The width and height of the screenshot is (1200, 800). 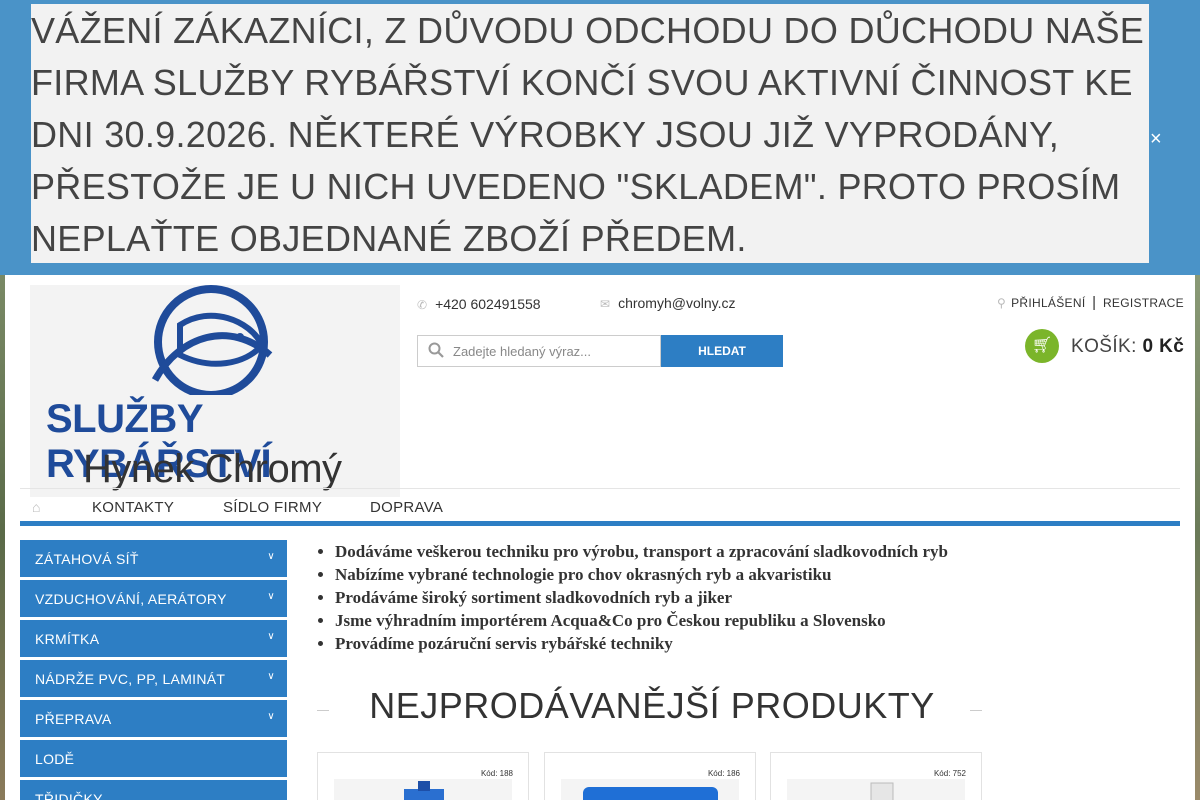 I want to click on cart-icon: 🛒︎, so click(x=1042, y=346).